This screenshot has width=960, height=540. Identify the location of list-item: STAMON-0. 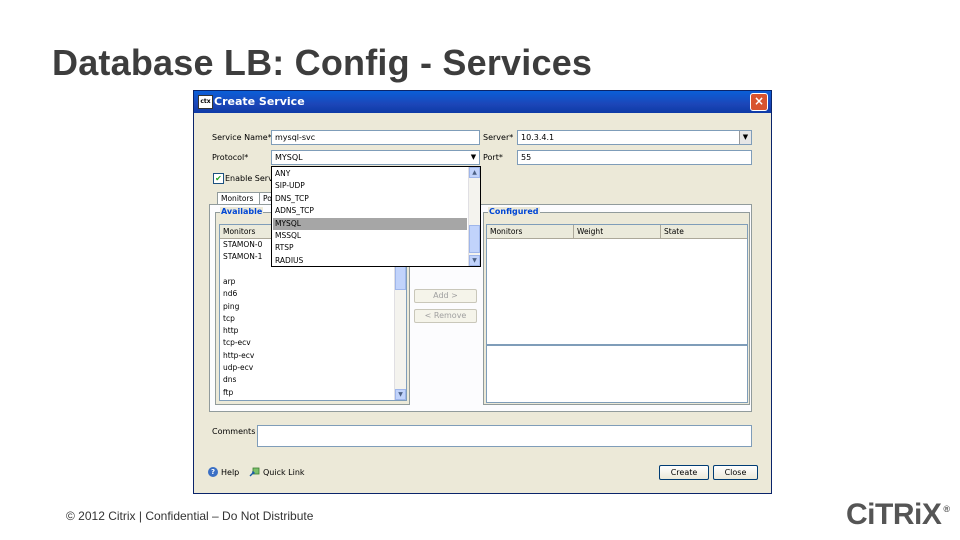
(241, 245).